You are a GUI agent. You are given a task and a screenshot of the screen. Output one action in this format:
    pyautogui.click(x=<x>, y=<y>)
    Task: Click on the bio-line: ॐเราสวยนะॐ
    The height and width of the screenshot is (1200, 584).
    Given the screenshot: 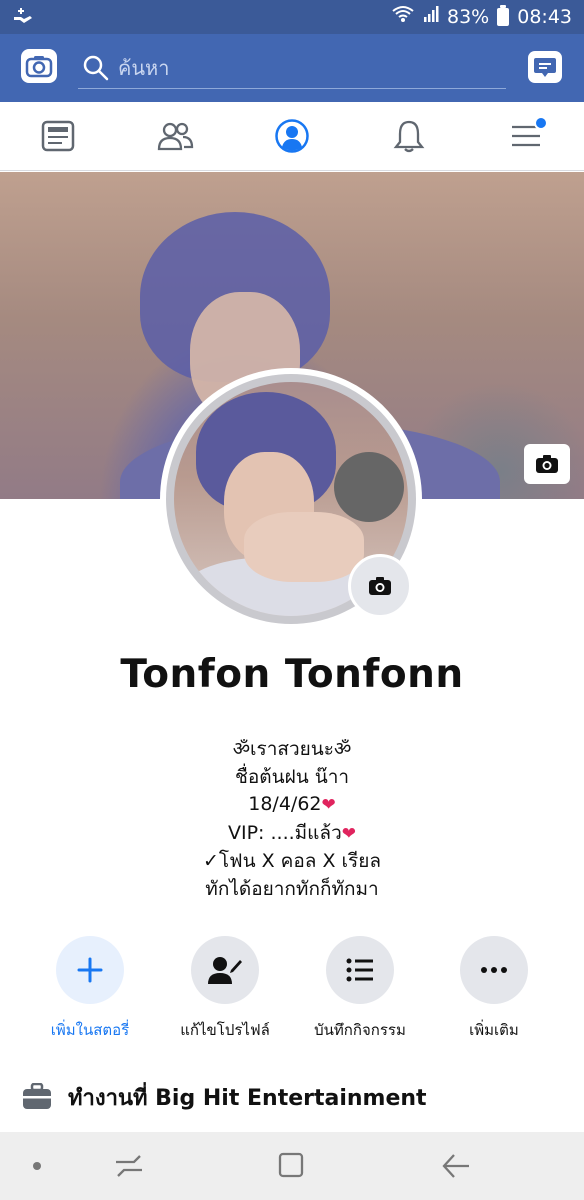 What is the action you would take?
    pyautogui.click(x=292, y=749)
    